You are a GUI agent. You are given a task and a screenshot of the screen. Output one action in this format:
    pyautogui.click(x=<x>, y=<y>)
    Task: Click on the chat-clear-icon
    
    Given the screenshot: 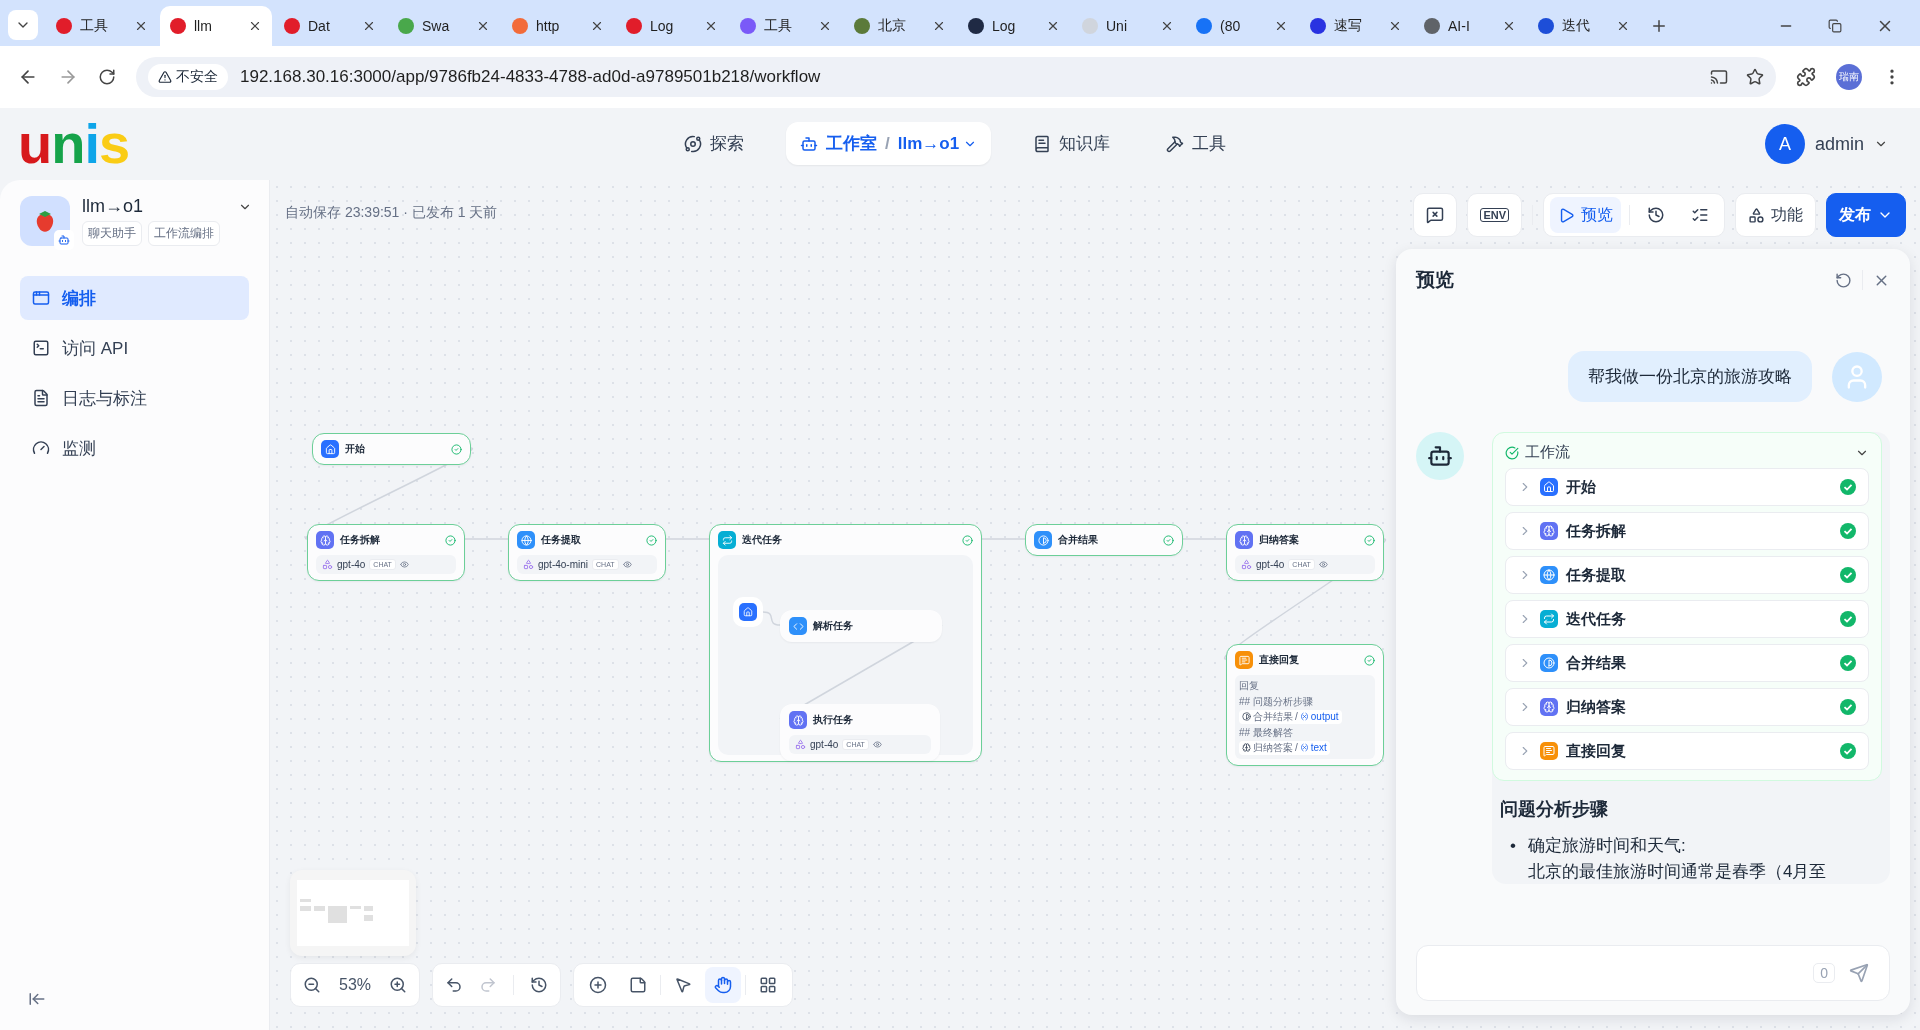 What is the action you would take?
    pyautogui.click(x=1435, y=215)
    